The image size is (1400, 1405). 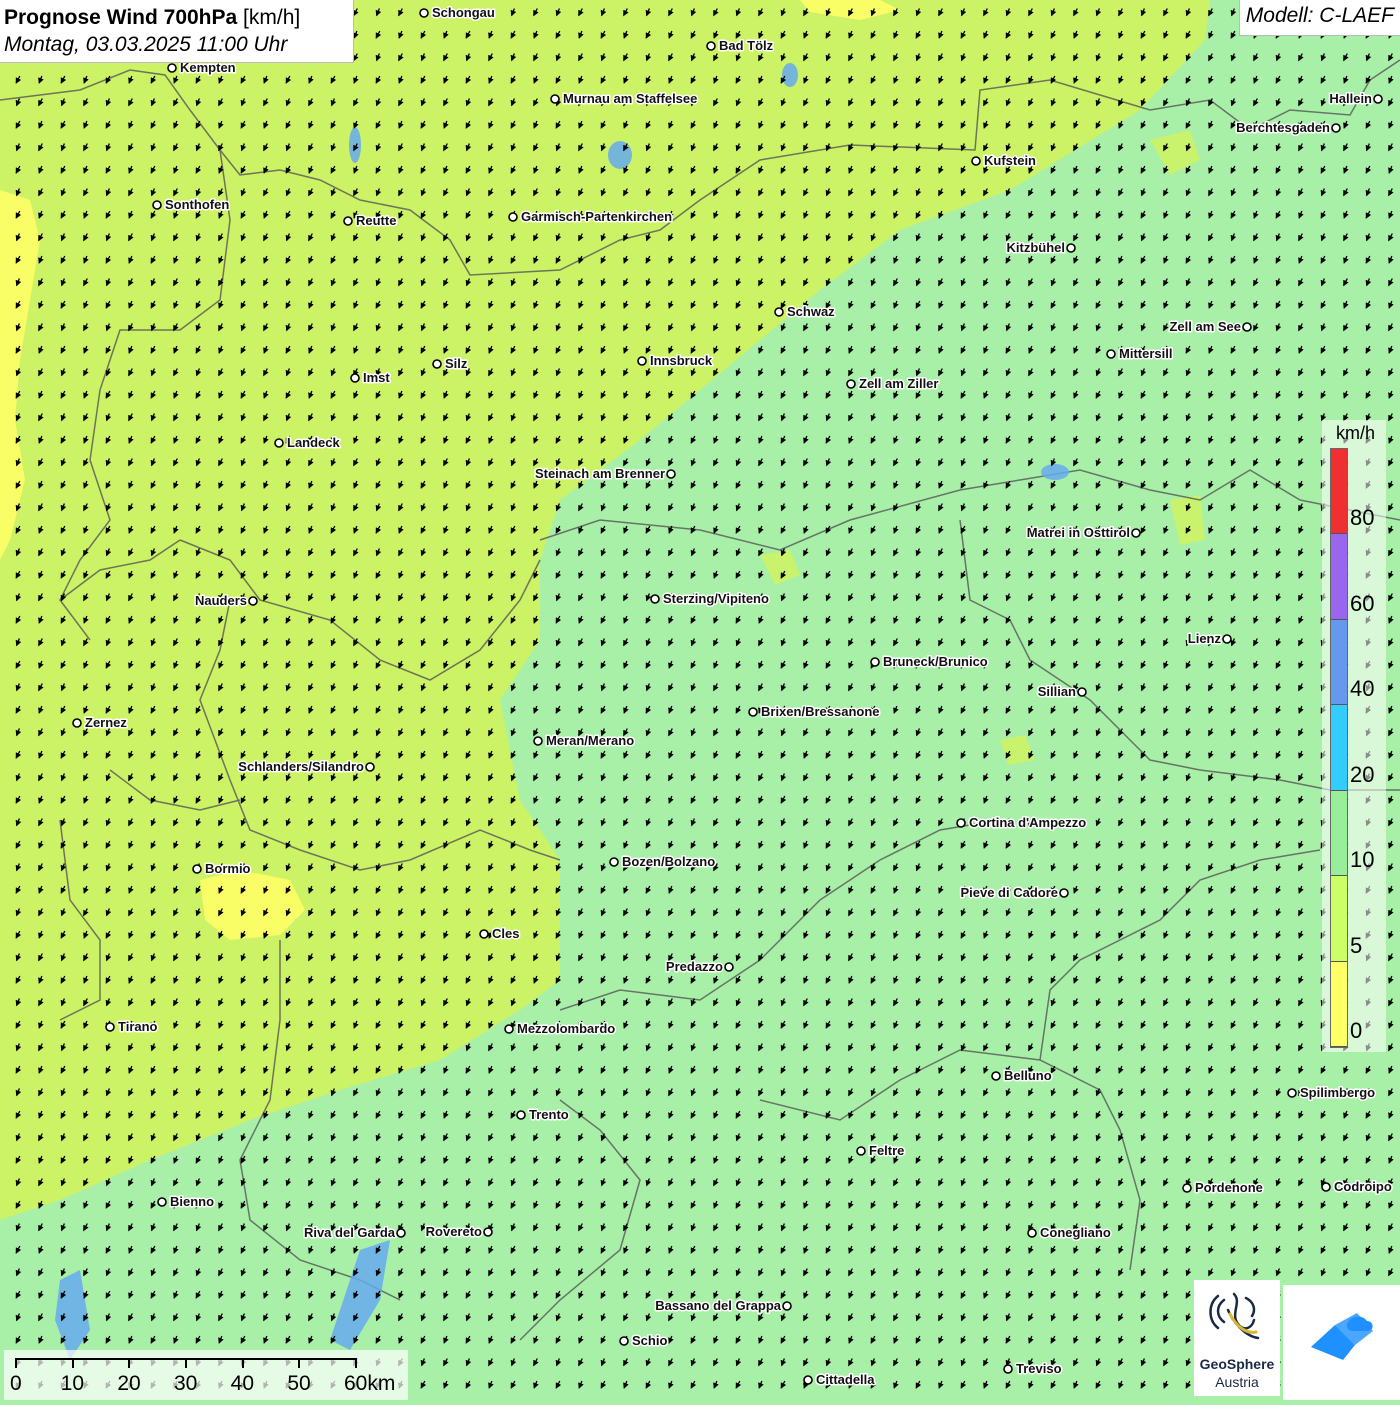 What do you see at coordinates (1362, 603) in the screenshot?
I see `legend-tick-label: 60` at bounding box center [1362, 603].